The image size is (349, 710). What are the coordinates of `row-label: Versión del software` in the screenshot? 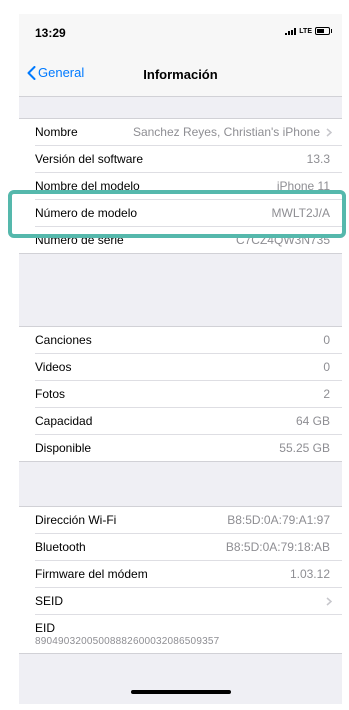 It's located at (89, 159).